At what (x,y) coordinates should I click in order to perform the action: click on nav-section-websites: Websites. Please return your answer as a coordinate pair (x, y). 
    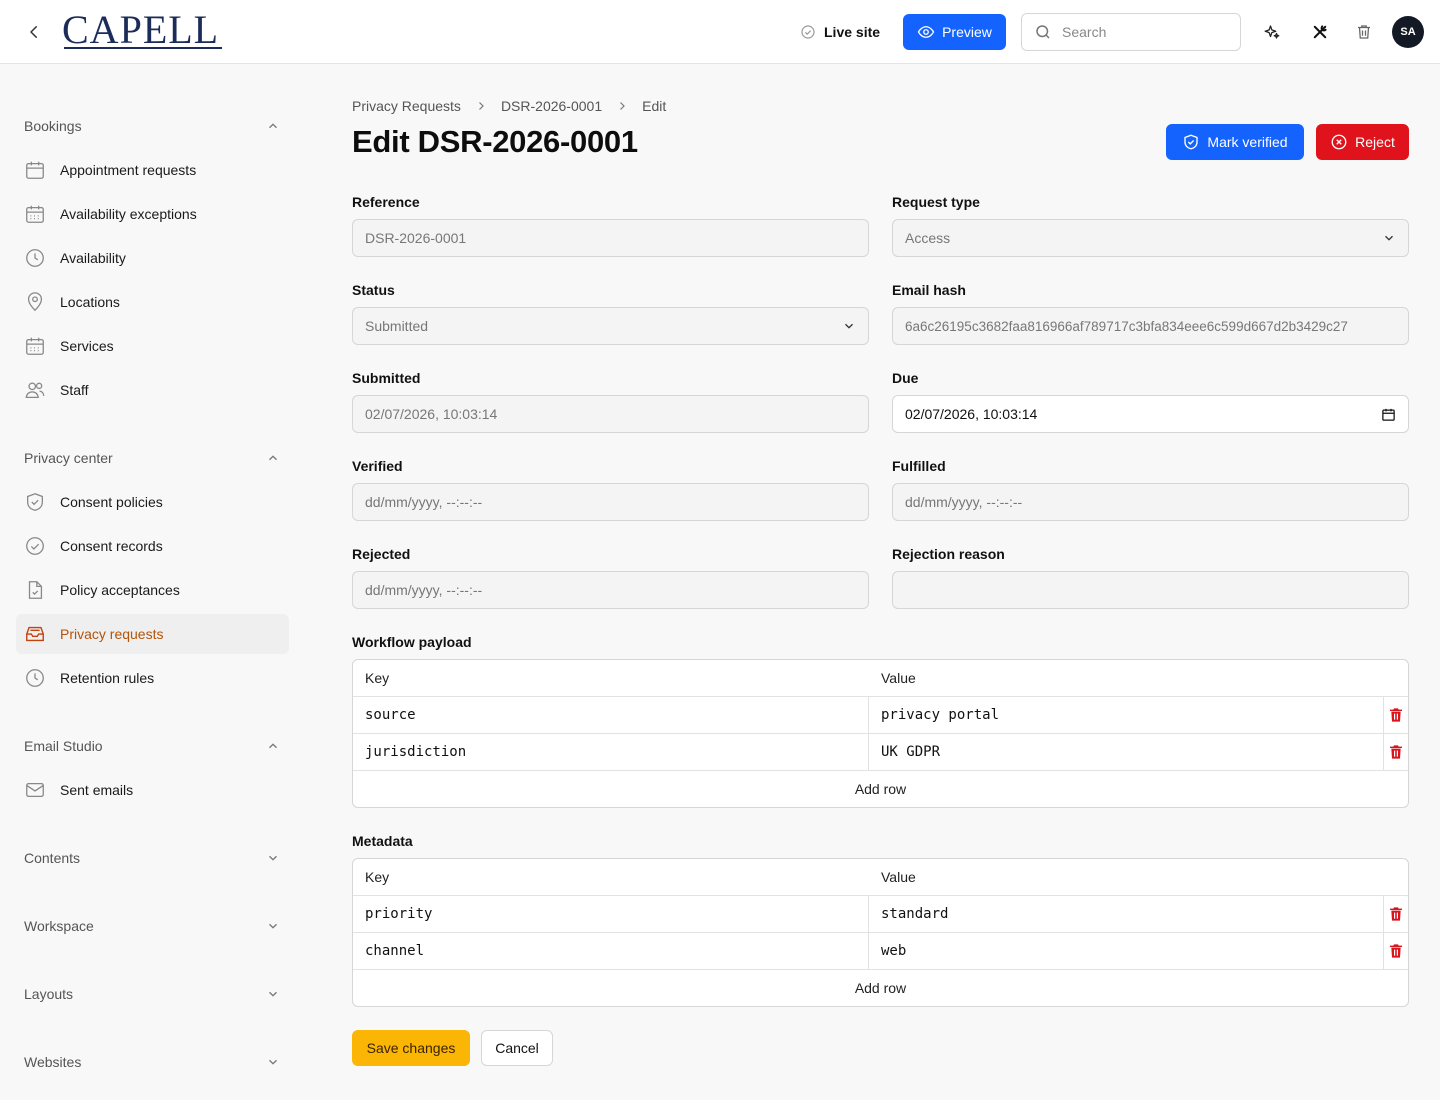
    Looking at the image, I should click on (152, 1062).